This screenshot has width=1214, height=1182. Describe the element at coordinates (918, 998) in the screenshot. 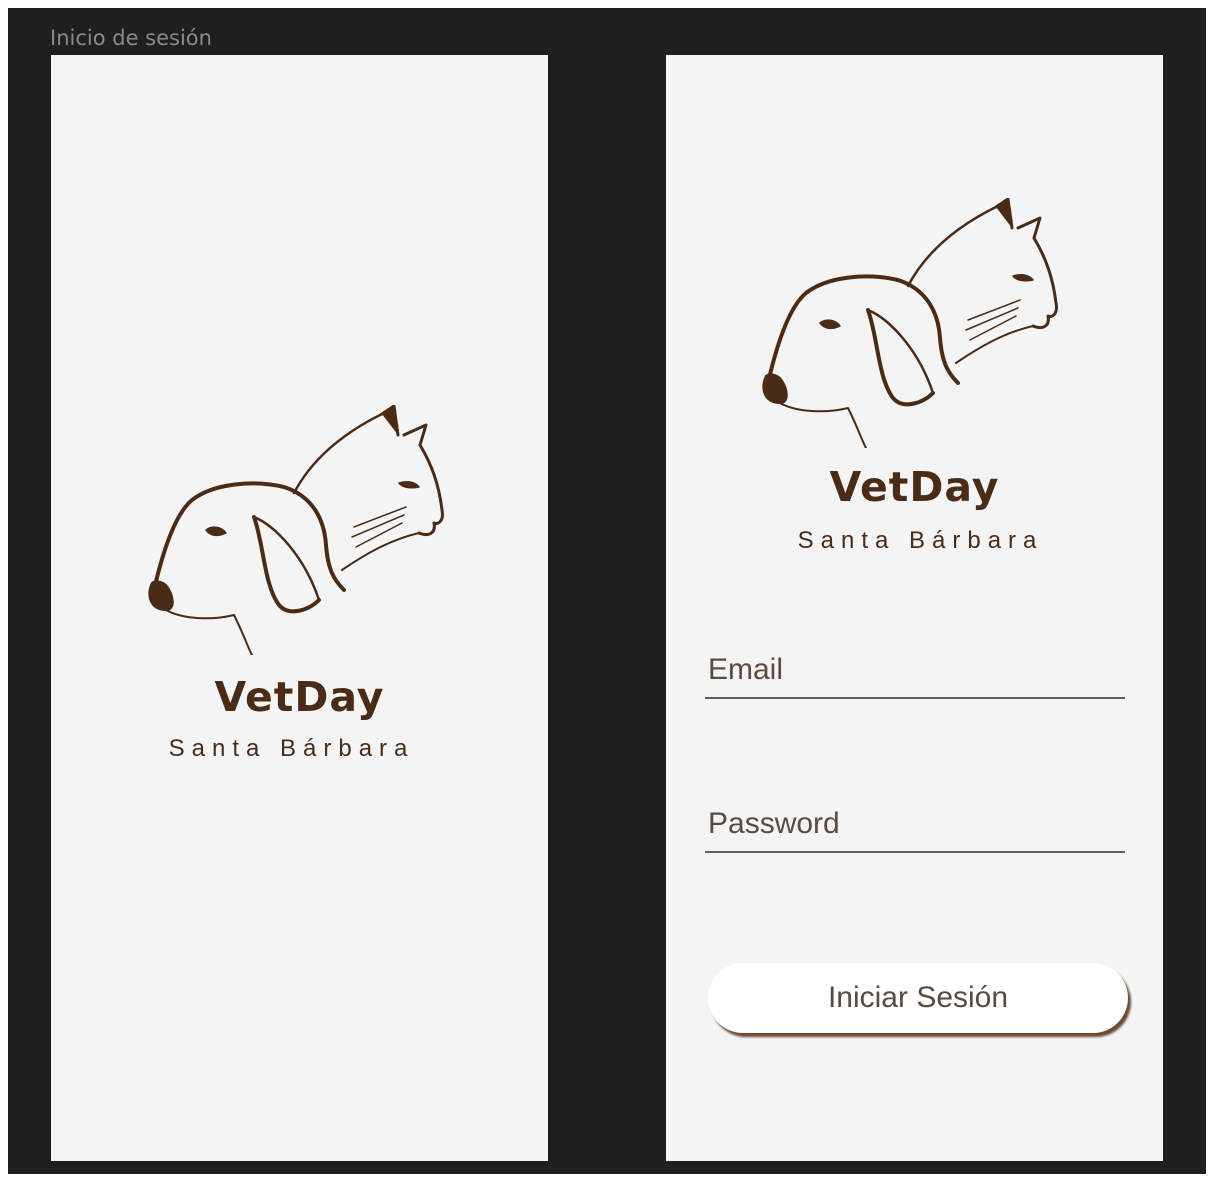

I see `login-button: Iniciar Sesión` at that location.